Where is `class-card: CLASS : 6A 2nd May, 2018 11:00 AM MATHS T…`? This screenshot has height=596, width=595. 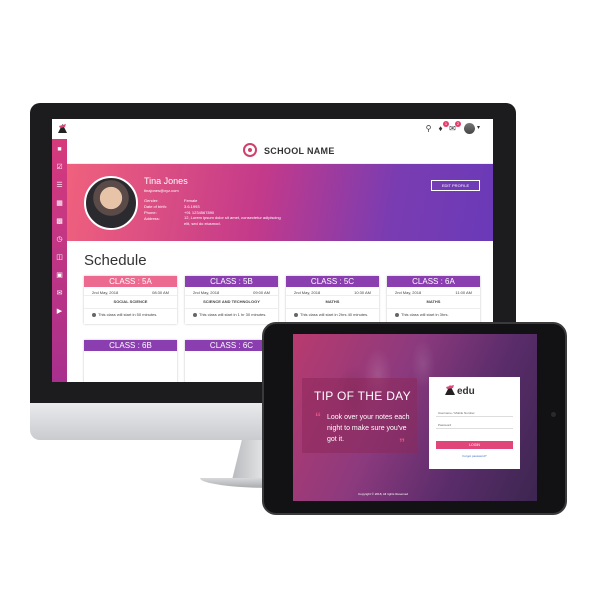 class-card: CLASS : 6A 2nd May, 2018 11:00 AM MATHS T… is located at coordinates (433, 300).